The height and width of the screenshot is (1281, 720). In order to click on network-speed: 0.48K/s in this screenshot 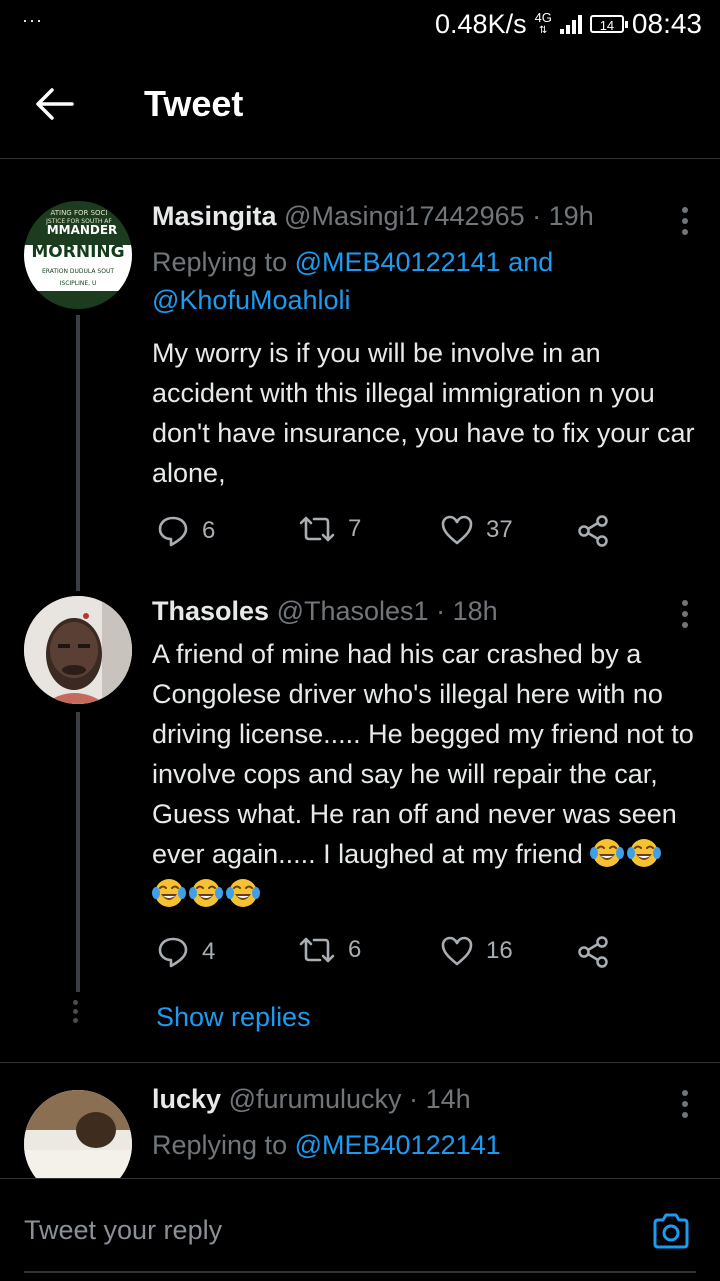, I will do `click(481, 23)`.